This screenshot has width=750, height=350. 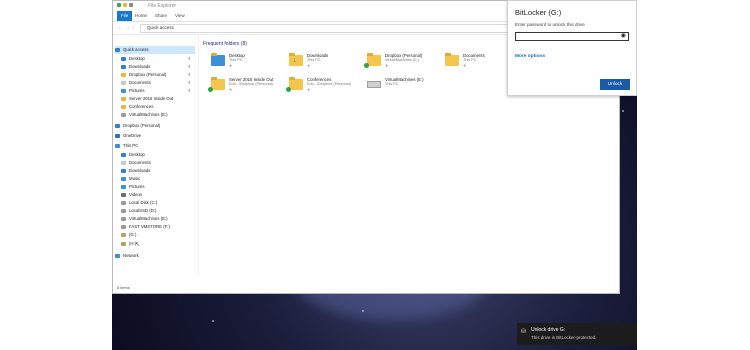 I want to click on nav-label: Dropbox (Personal), so click(x=148, y=74).